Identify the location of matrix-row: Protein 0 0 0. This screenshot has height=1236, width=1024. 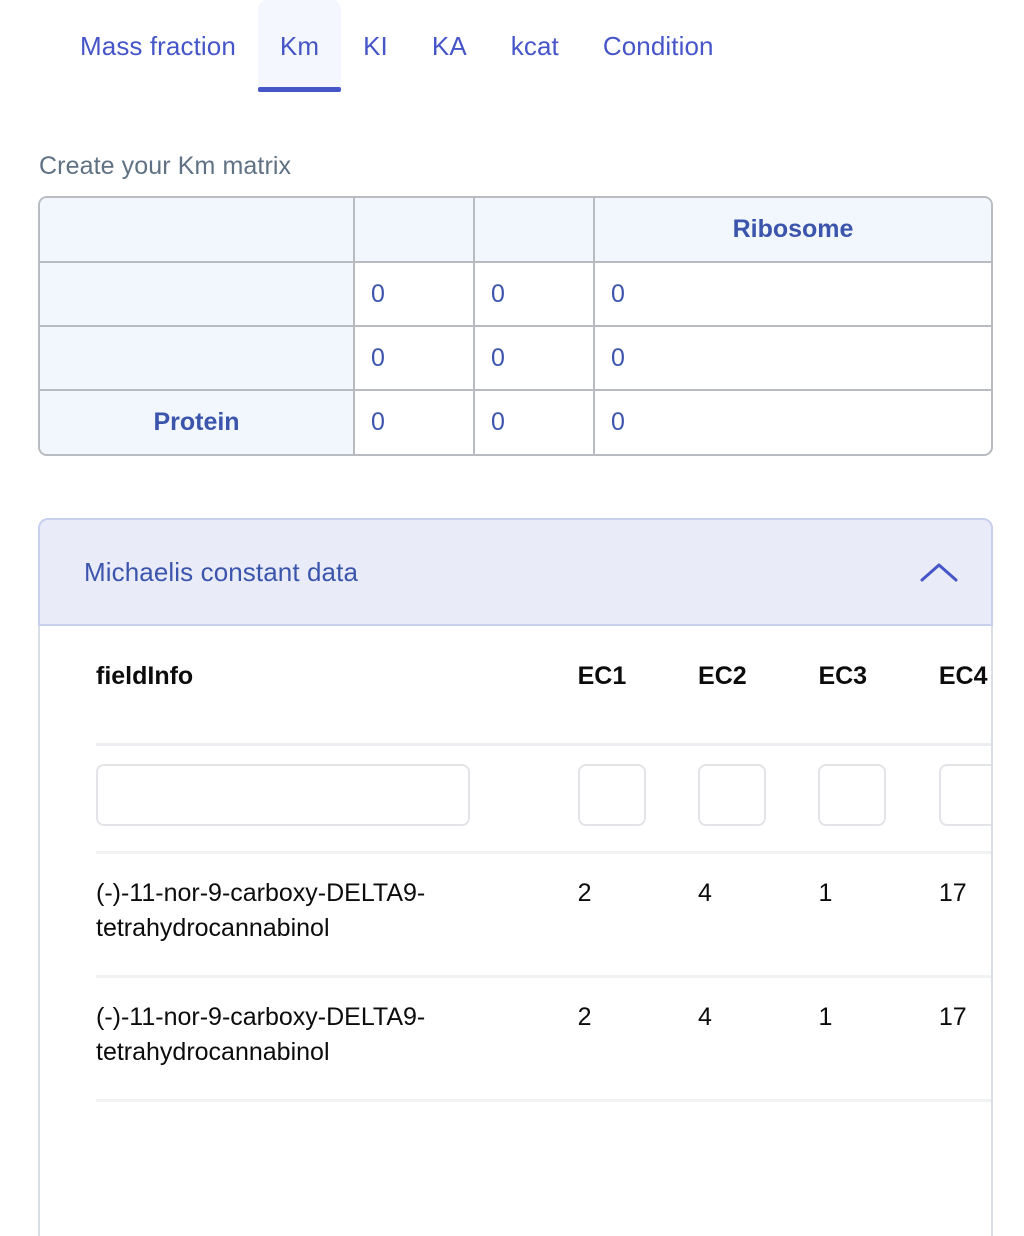
(515, 422).